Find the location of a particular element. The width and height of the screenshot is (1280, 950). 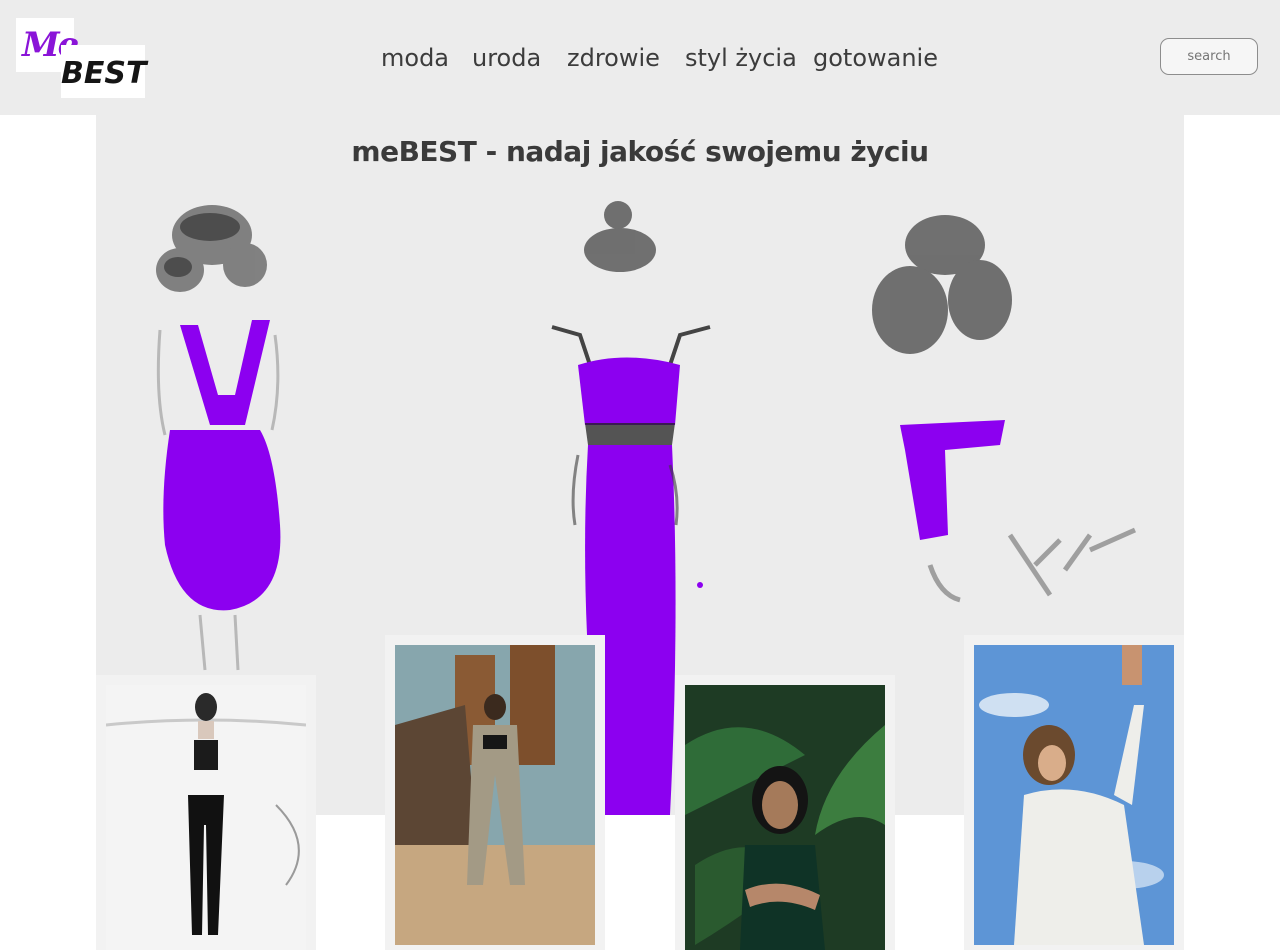

search-input is located at coordinates (1209, 56).